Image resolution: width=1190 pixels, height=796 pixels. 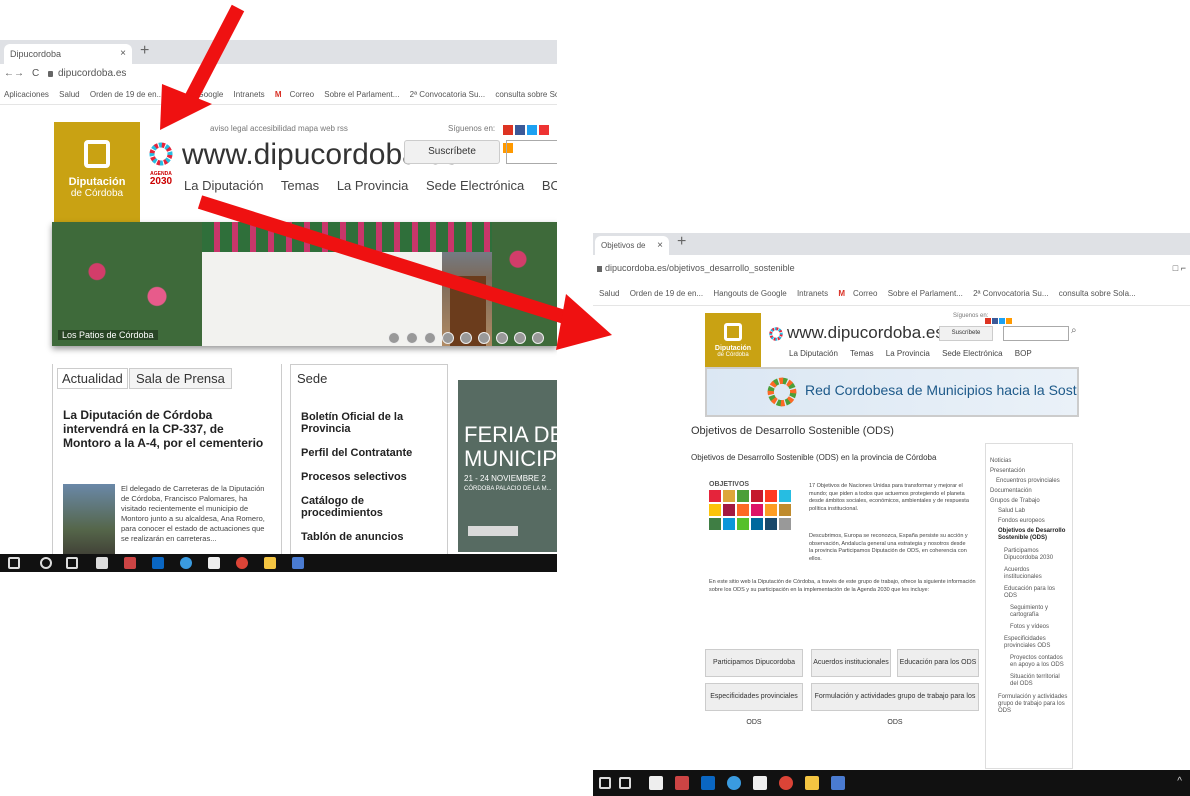 I want to click on tab-actualidad: Actualidad, so click(x=92, y=378).